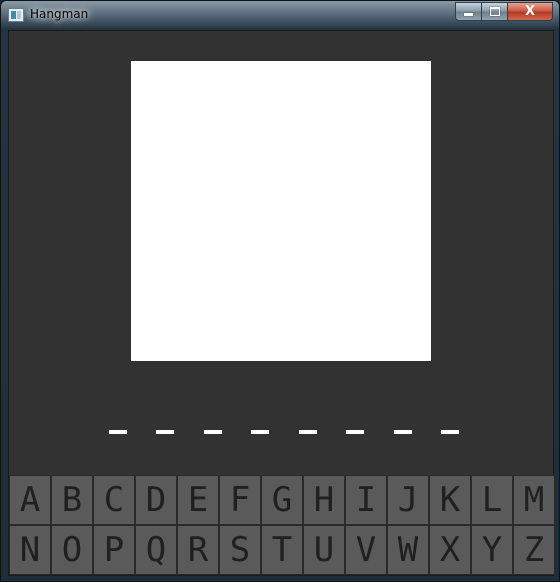 The width and height of the screenshot is (560, 582). I want to click on letter-button-d: D, so click(156, 500).